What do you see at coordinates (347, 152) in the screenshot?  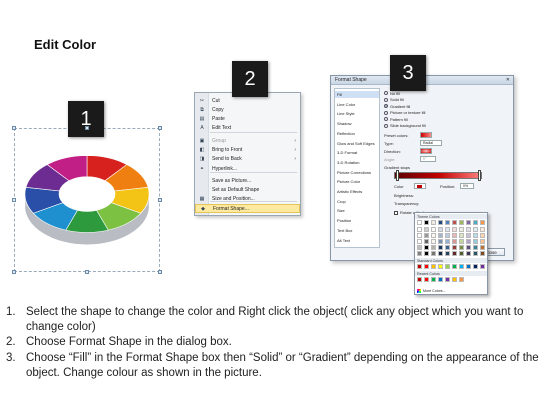 I see `dialog-category-item: 3-D Format` at bounding box center [347, 152].